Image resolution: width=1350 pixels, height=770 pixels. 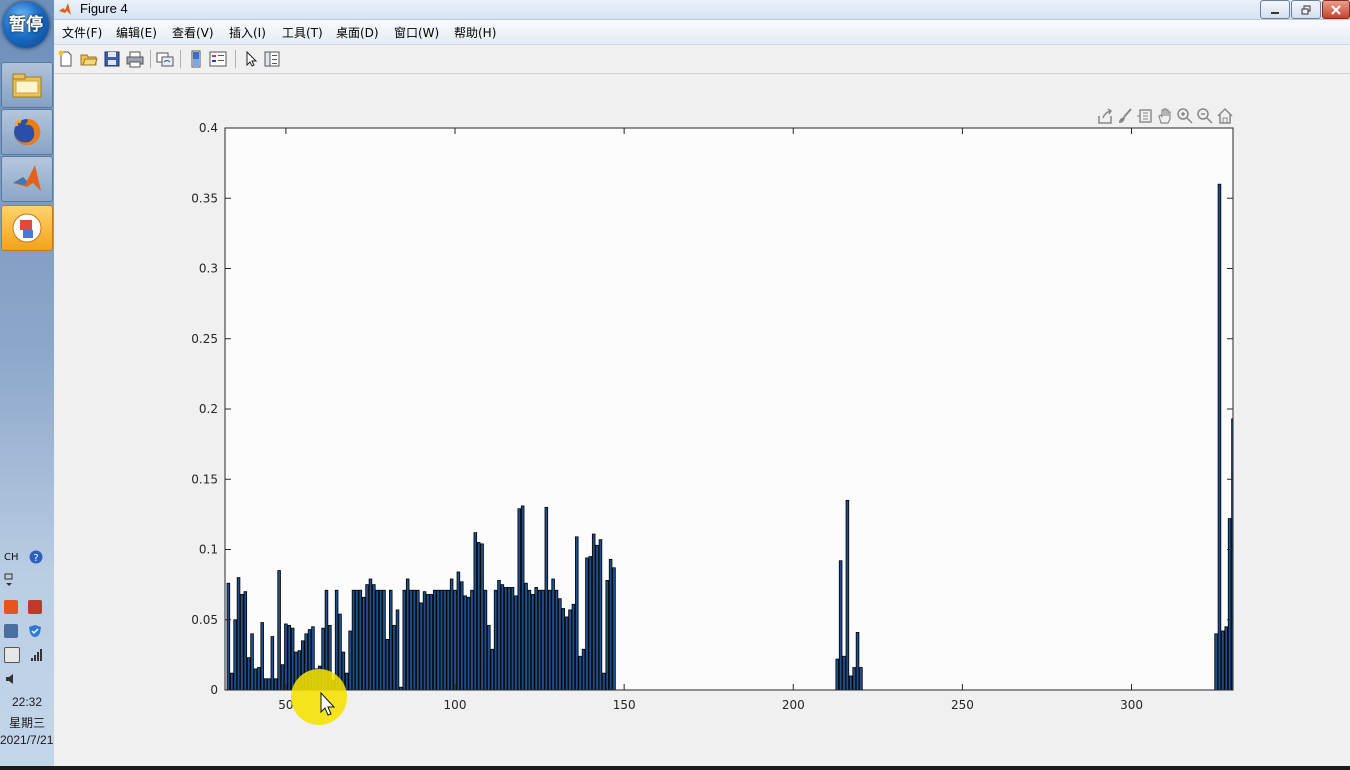 What do you see at coordinates (193, 32) in the screenshot?
I see `menu-view: 查看(V)` at bounding box center [193, 32].